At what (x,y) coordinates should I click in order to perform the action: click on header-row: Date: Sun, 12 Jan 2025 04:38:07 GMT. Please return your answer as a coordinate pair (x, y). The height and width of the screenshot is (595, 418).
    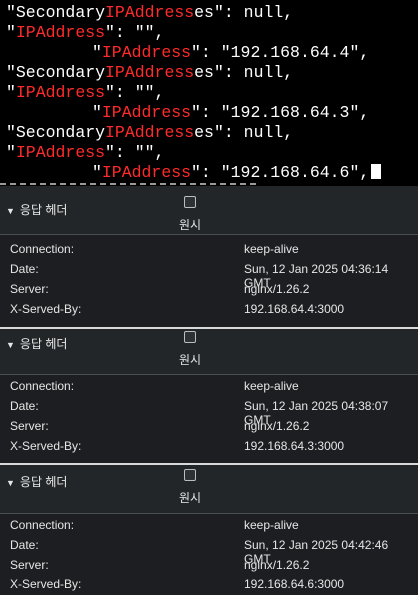
    Looking at the image, I should click on (209, 412).